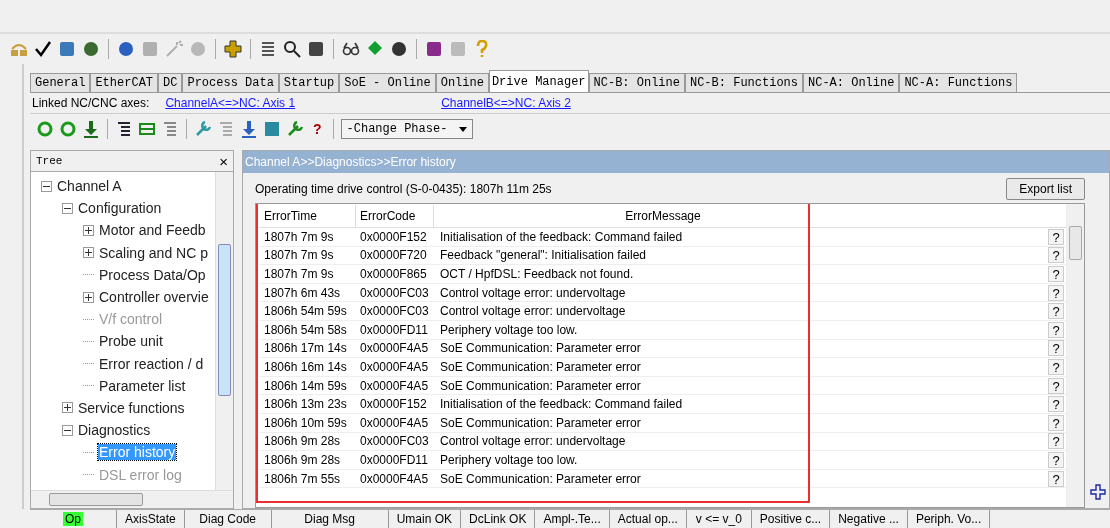 The image size is (1110, 528). What do you see at coordinates (387, 82) in the screenshot?
I see `tab: SoE - Online` at bounding box center [387, 82].